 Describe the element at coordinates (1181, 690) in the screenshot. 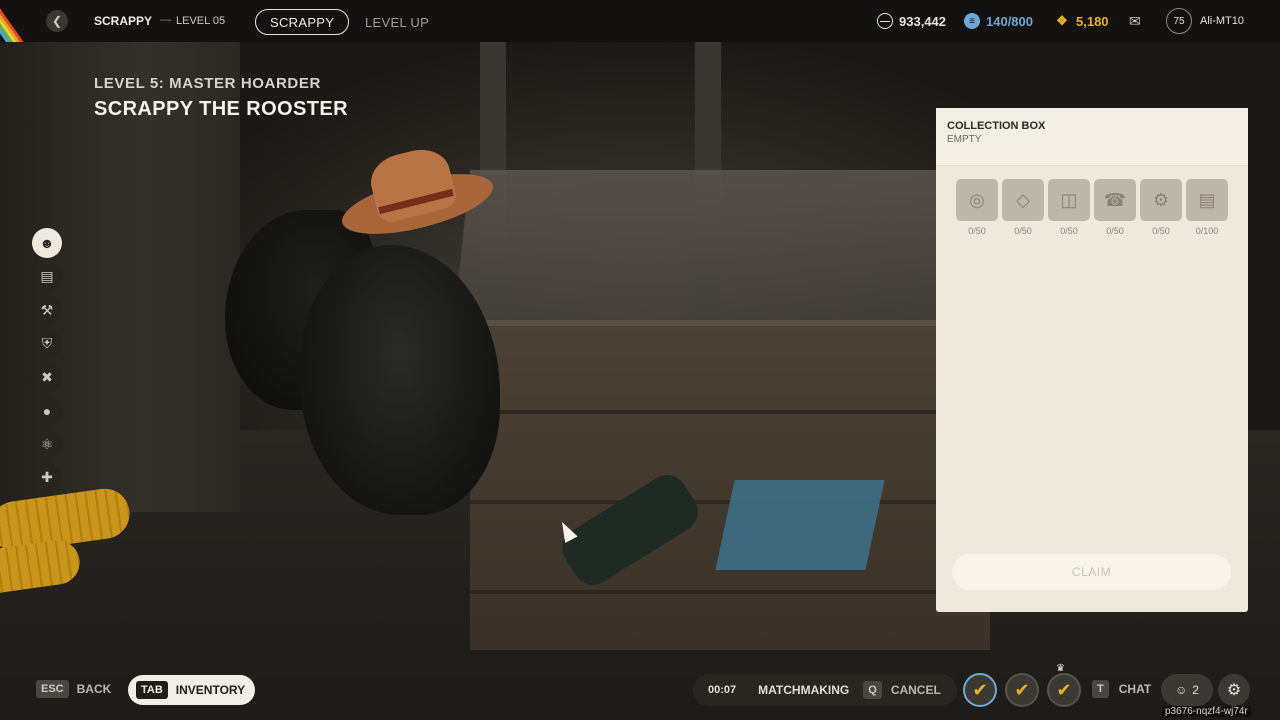

I see `friends-icon: ☺` at that location.